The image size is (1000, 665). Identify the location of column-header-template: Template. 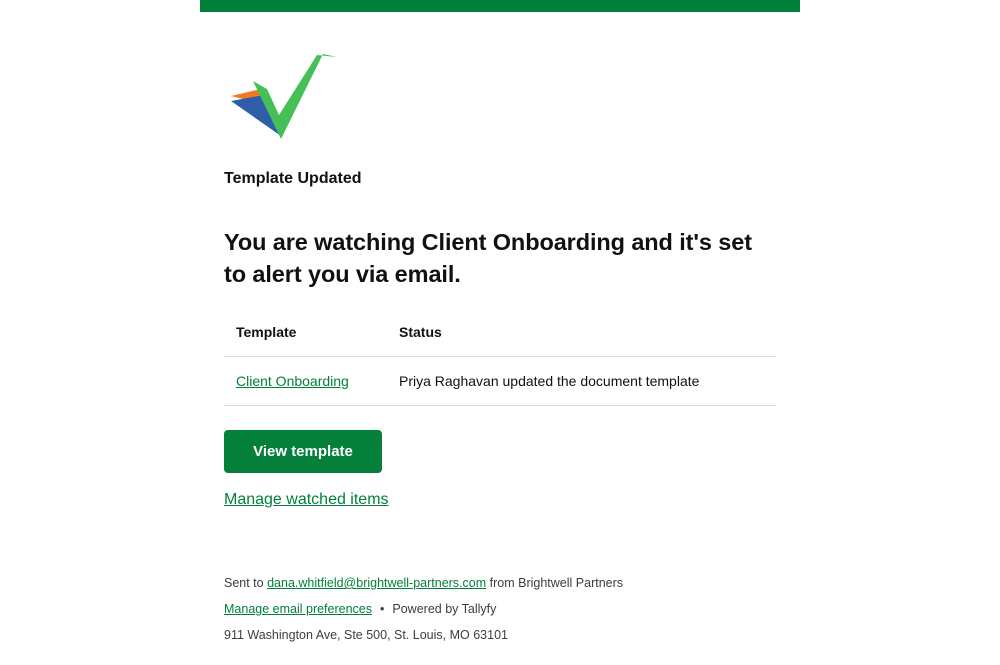
(305, 332).